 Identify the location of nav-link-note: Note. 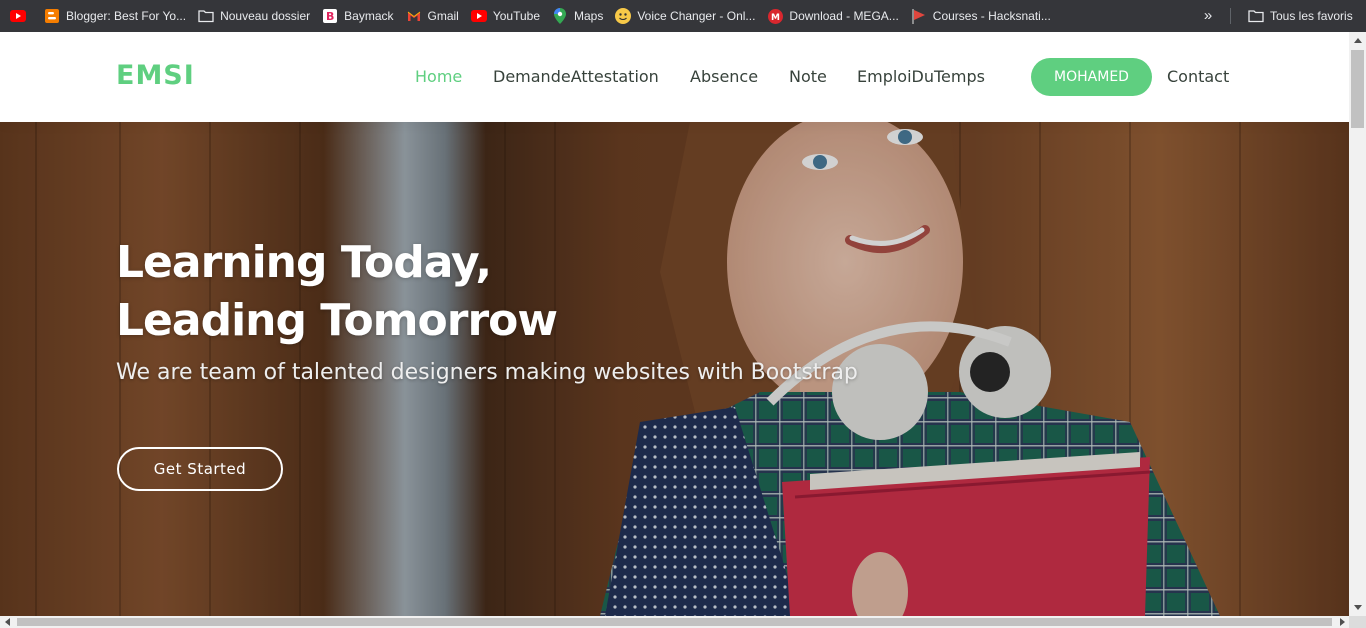
(808, 76).